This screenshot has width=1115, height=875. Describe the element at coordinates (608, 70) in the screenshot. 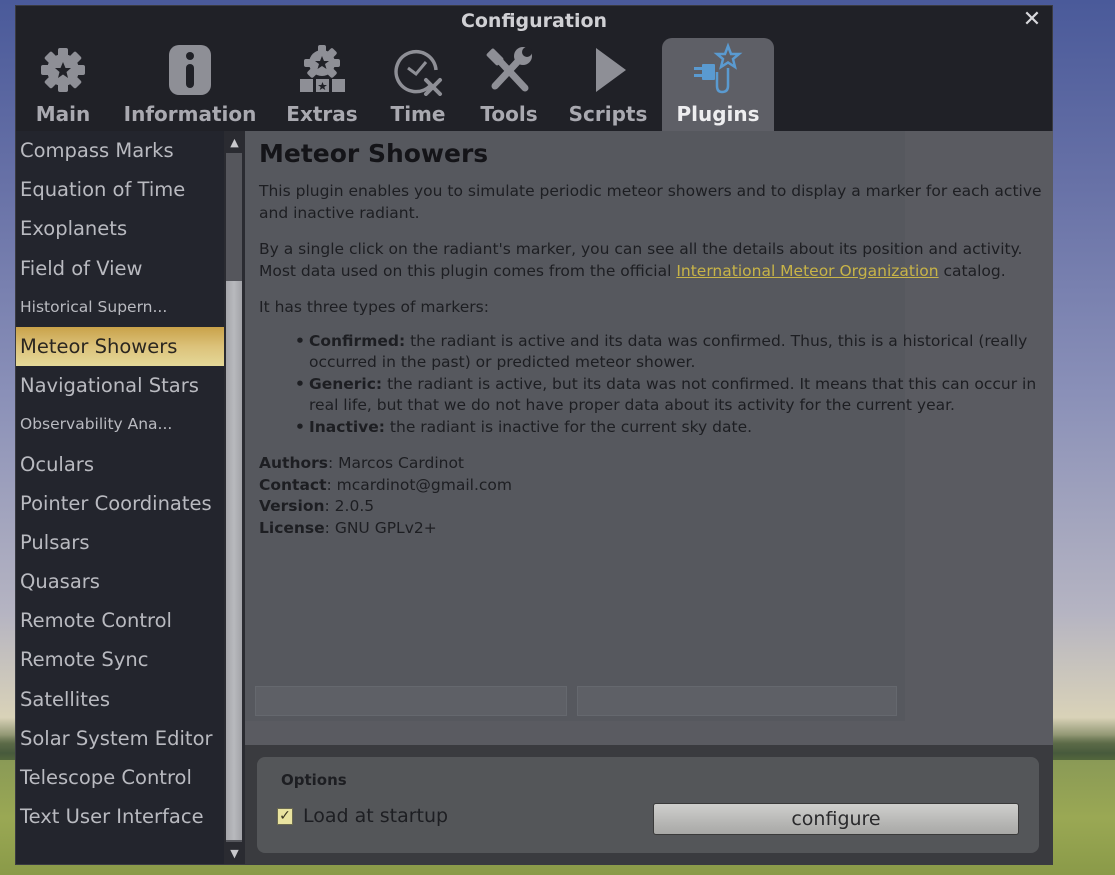

I see `play-icon` at that location.